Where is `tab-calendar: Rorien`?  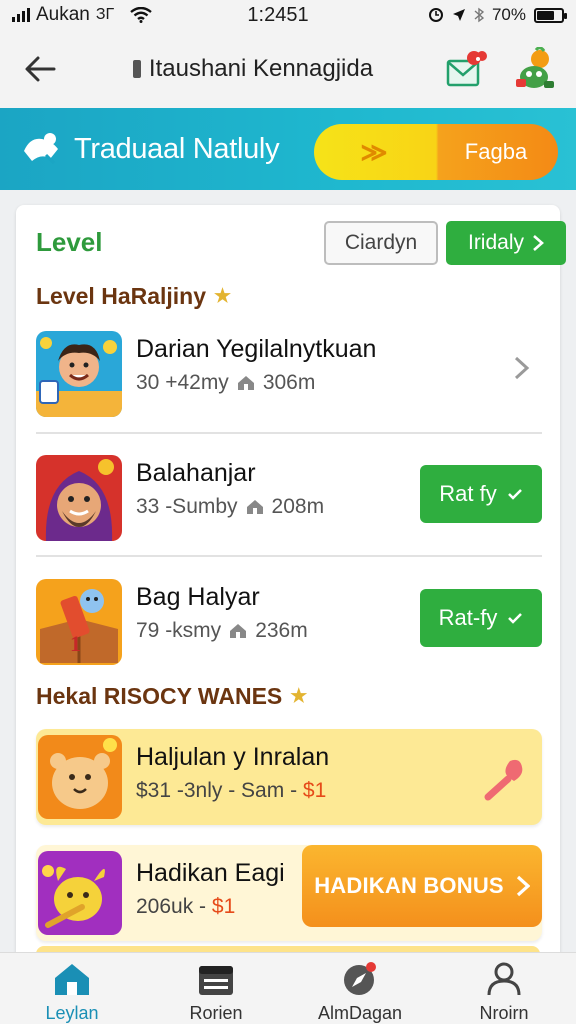 tab-calendar: Rorien is located at coordinates (216, 988).